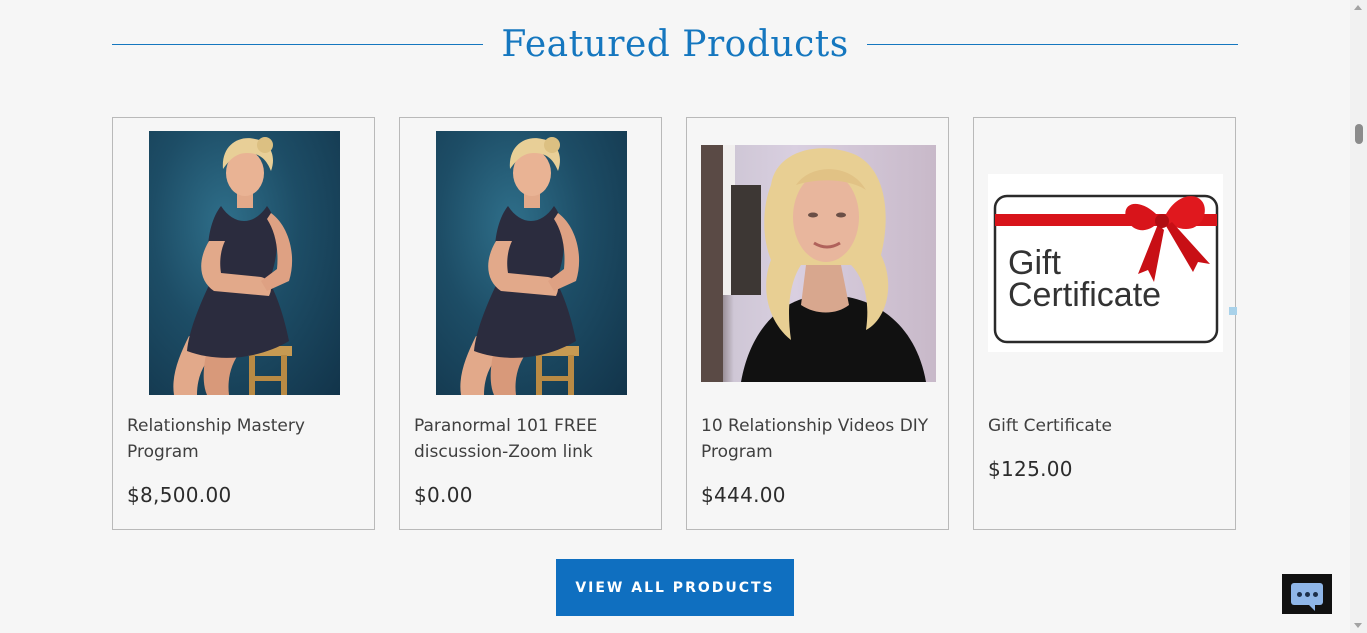 The image size is (1367, 633). Describe the element at coordinates (298, 44) in the screenshot. I see `heading-rule-left` at that location.